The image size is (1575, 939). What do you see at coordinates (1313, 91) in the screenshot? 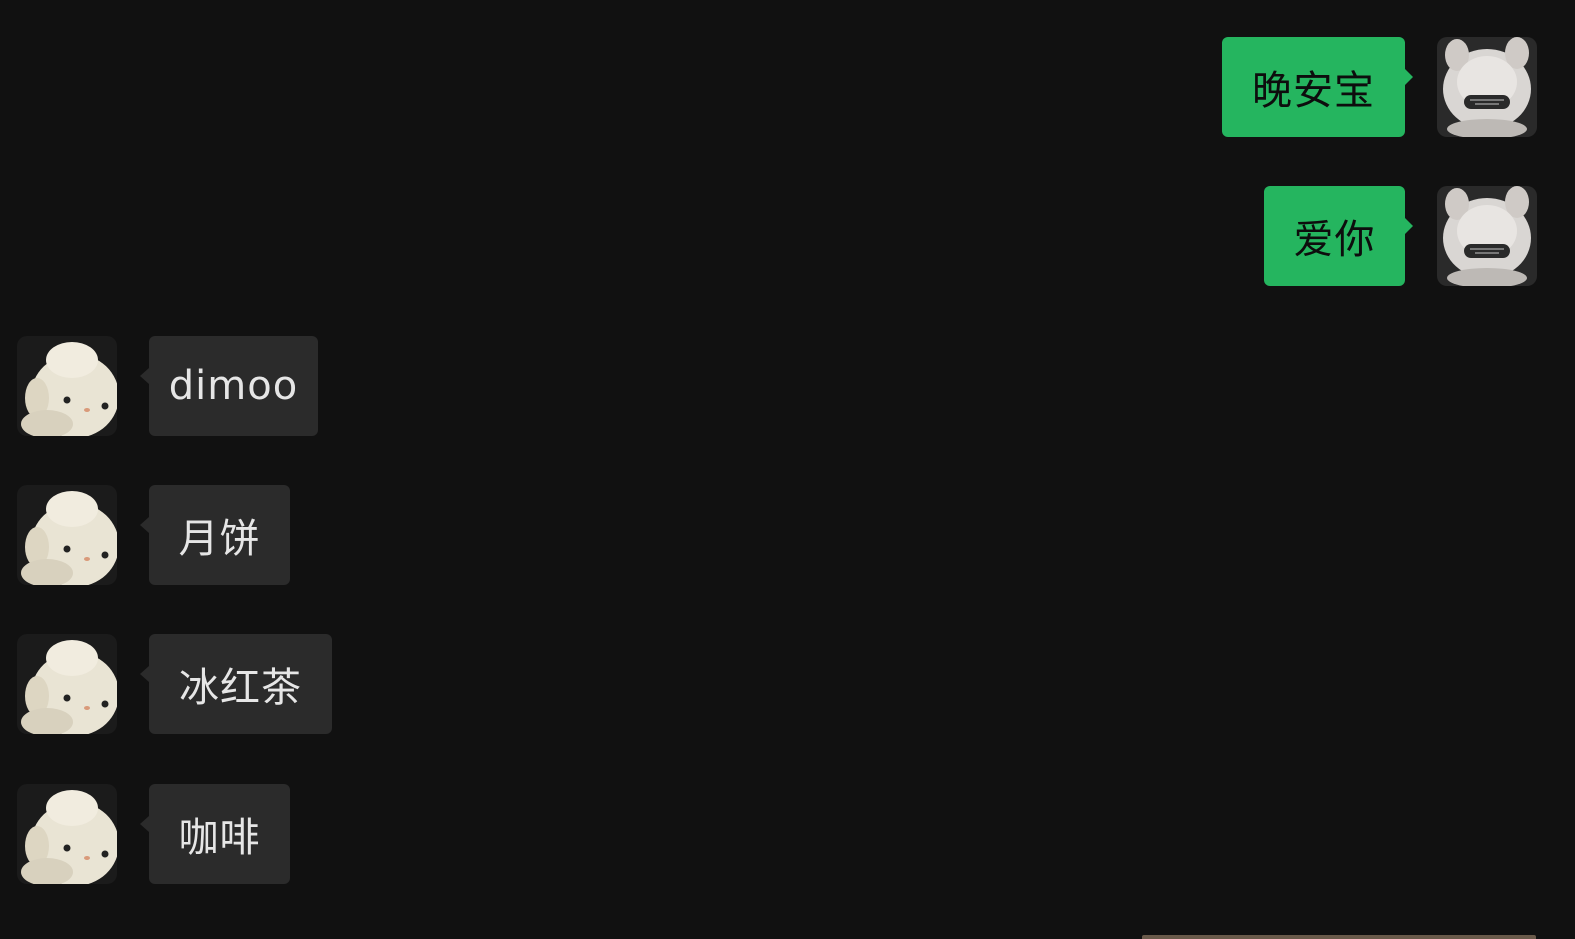
I see `message-text: 晚安宝` at bounding box center [1313, 91].